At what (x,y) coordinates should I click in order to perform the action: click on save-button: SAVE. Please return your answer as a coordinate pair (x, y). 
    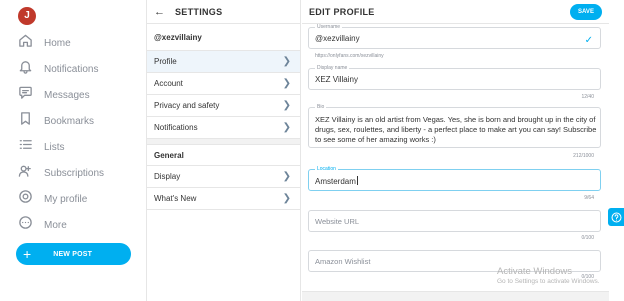
    Looking at the image, I should click on (586, 11).